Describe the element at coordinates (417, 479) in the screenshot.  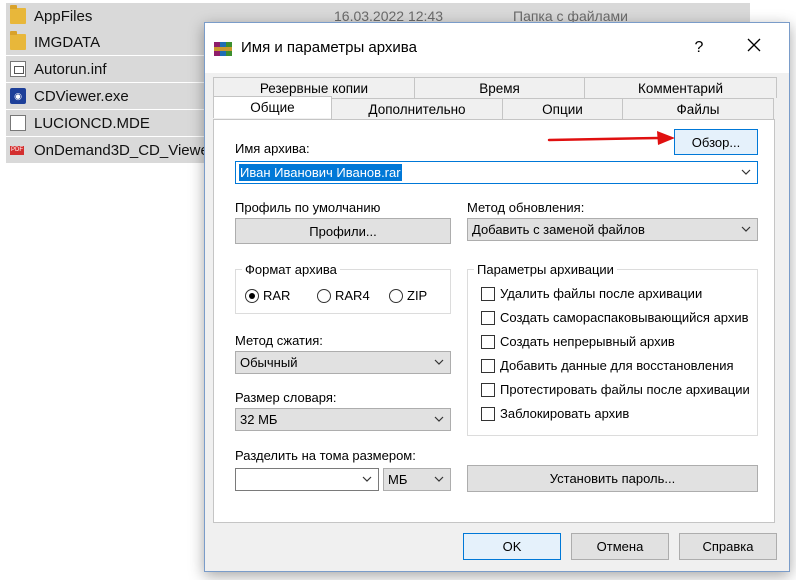
I see `split-unit-select: МБ` at that location.